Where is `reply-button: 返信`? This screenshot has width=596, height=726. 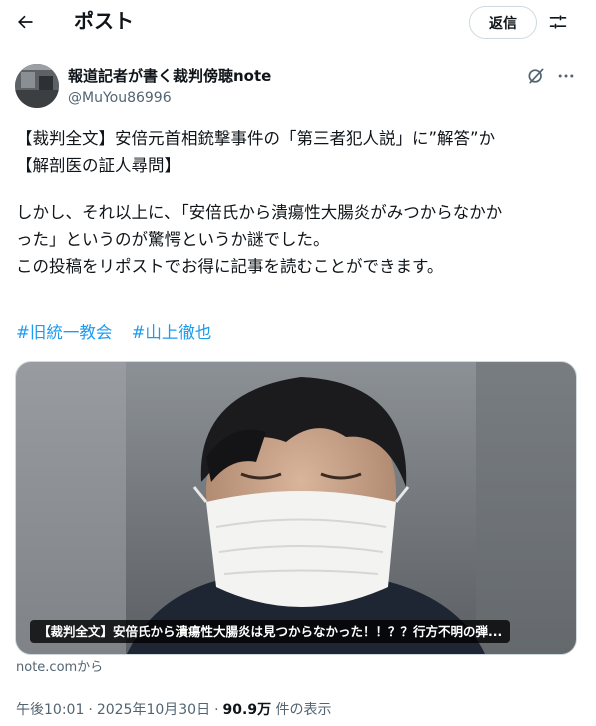
reply-button: 返信 is located at coordinates (503, 22).